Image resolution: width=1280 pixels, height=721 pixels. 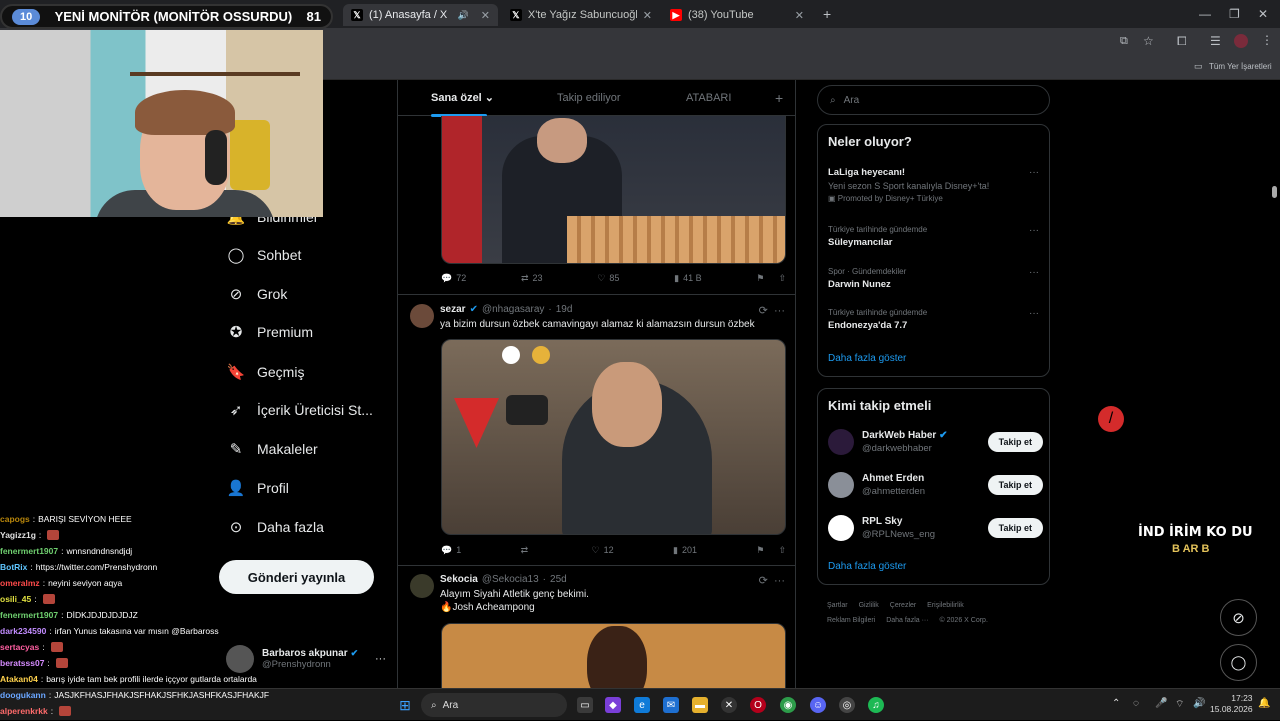 I want to click on chat-username: osili_45, so click(x=15, y=599).